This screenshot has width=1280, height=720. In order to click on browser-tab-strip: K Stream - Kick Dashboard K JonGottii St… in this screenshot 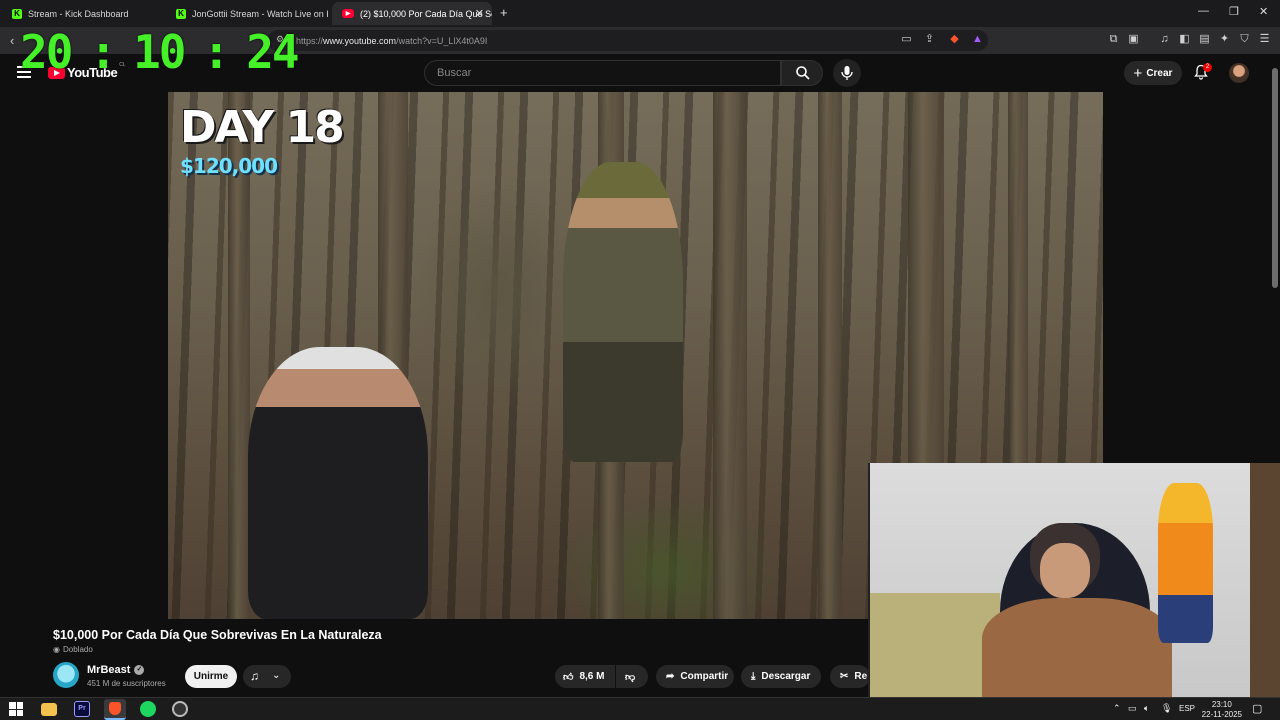, I will do `click(640, 13)`.